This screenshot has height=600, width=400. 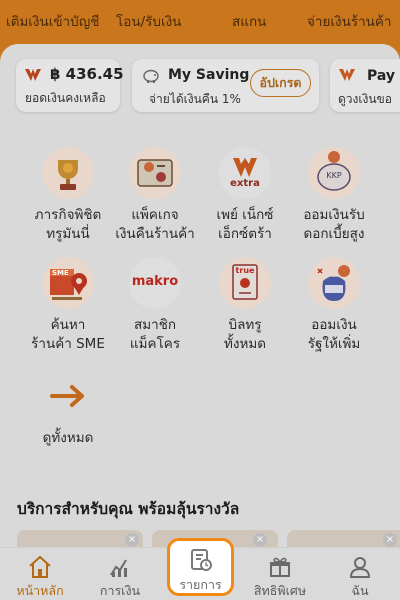 What do you see at coordinates (68, 215) in the screenshot?
I see `service-mission-line1: ภารกิจพิชิต` at bounding box center [68, 215].